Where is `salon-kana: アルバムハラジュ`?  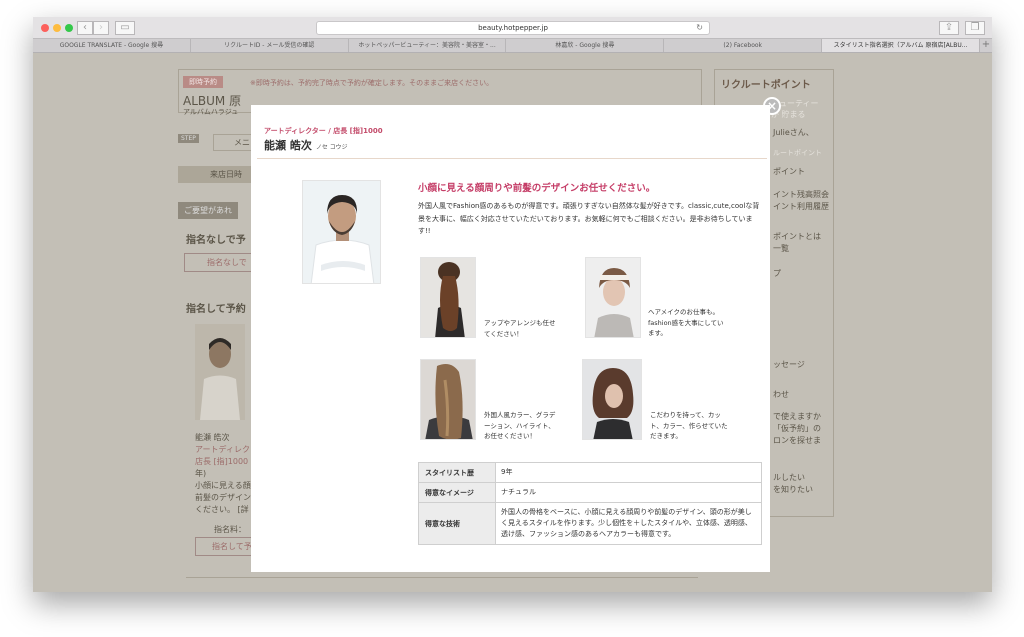 salon-kana: アルバムハラジュ is located at coordinates (211, 112).